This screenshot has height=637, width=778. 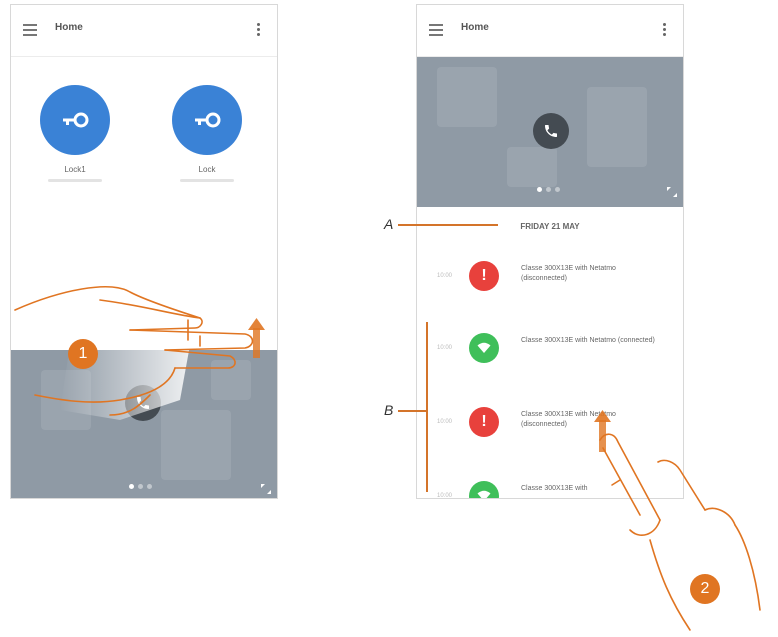 I want to click on hand-gesture-icon, so click(x=680, y=532).